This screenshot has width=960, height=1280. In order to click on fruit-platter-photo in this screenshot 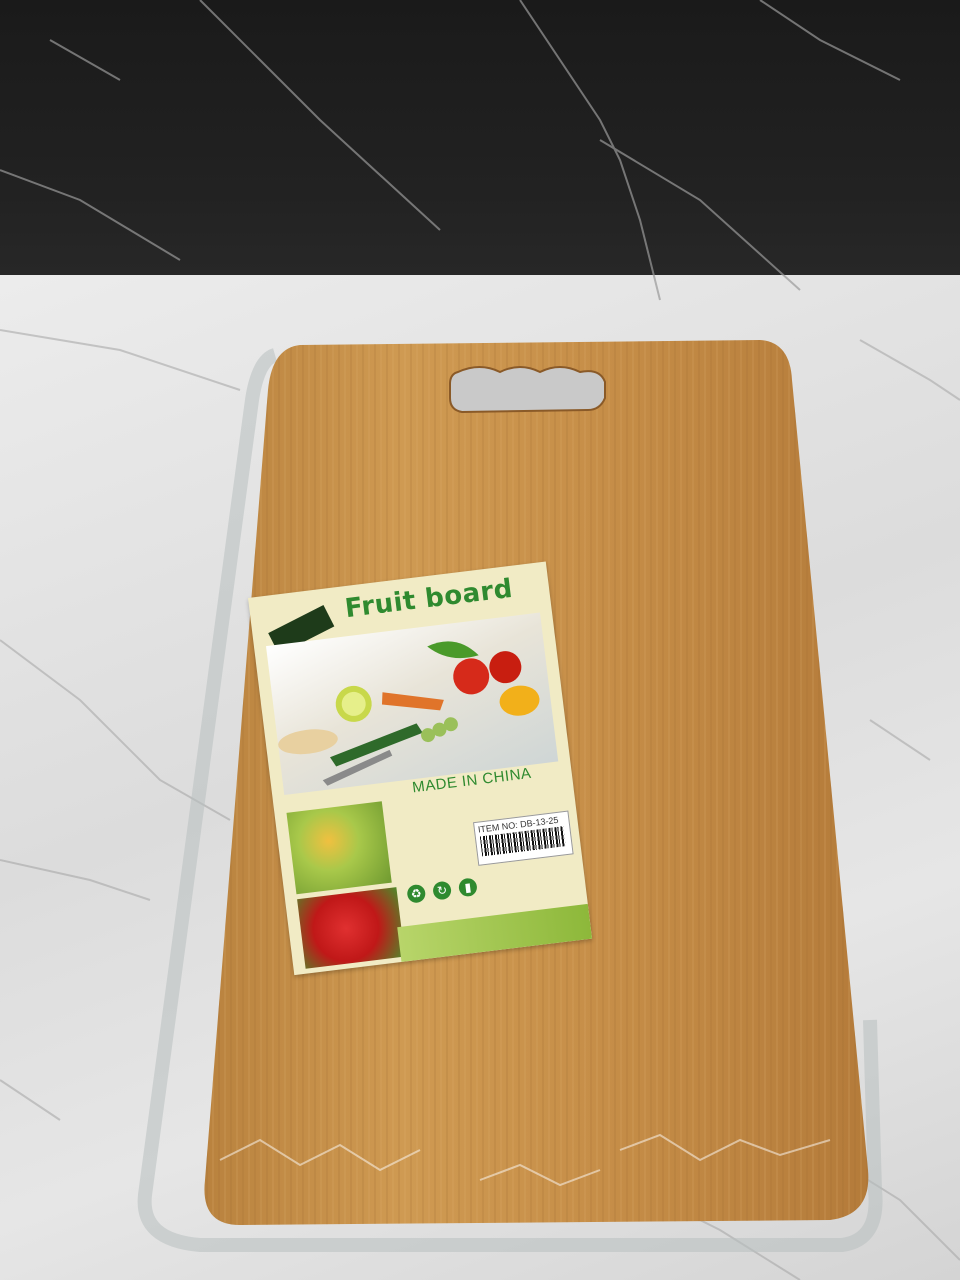, I will do `click(339, 848)`.